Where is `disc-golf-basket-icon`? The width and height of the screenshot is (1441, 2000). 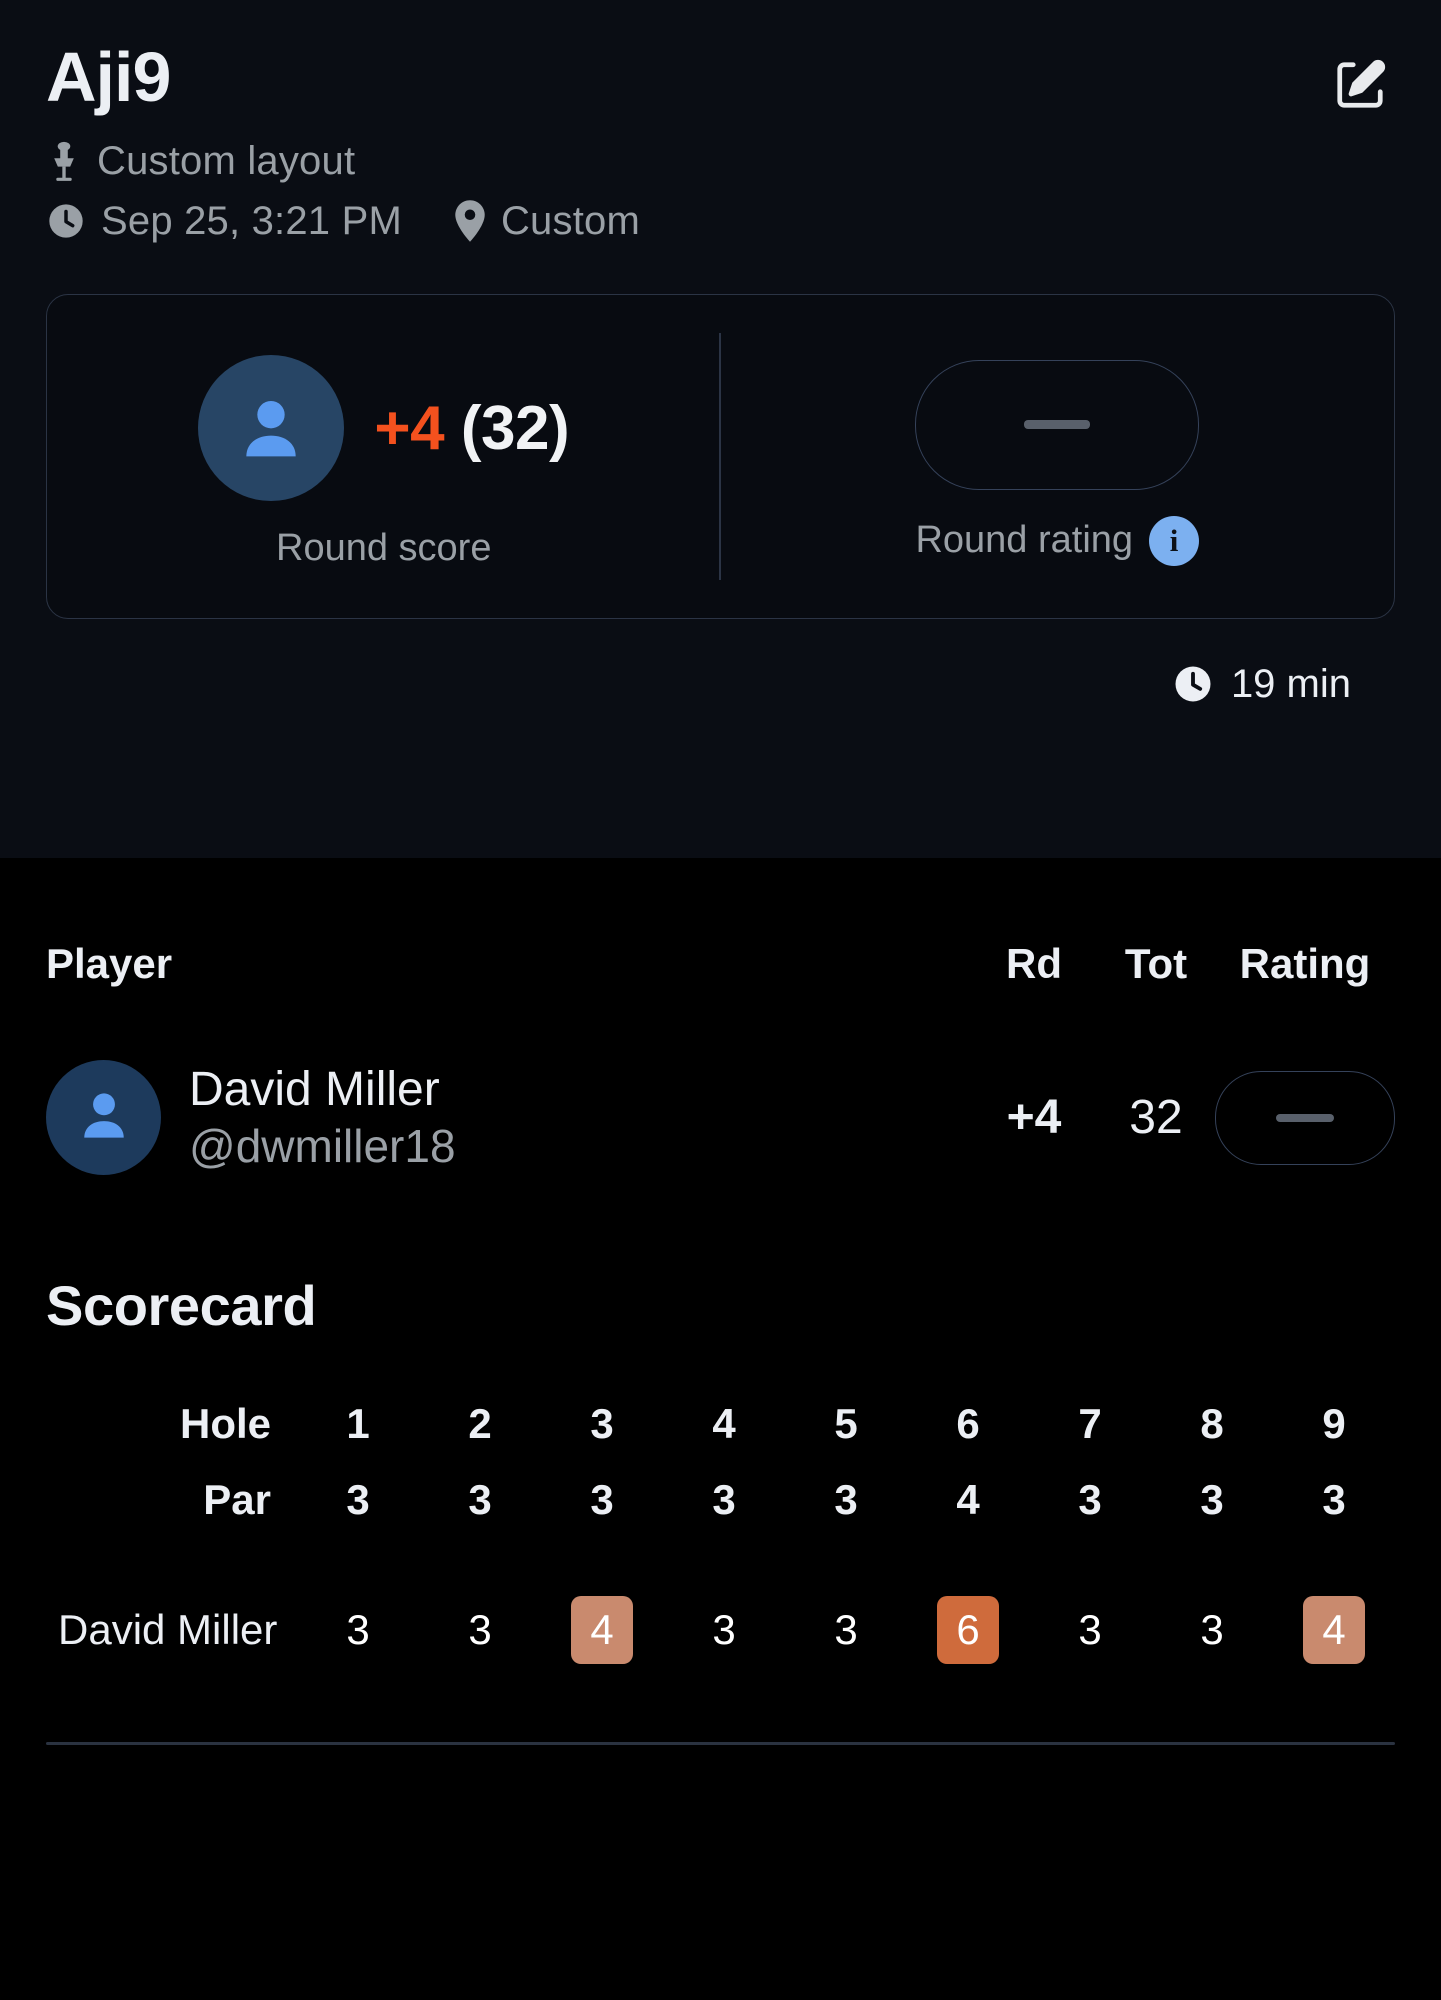 disc-golf-basket-icon is located at coordinates (64, 161).